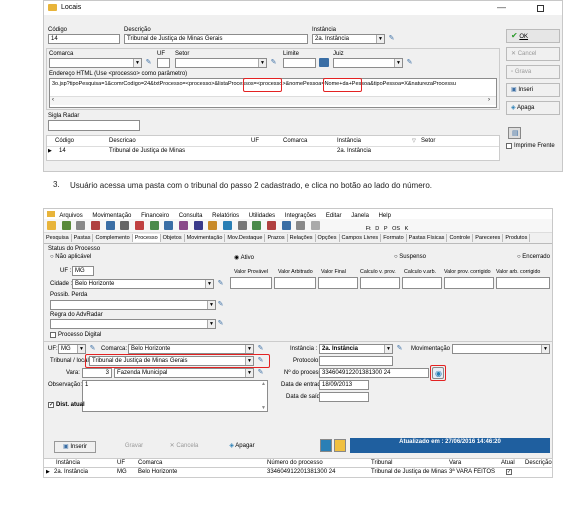 Image resolution: width=563 pixels, height=521 pixels. Describe the element at coordinates (125, 225) in the screenshot. I see `clipboard-icon` at that location.